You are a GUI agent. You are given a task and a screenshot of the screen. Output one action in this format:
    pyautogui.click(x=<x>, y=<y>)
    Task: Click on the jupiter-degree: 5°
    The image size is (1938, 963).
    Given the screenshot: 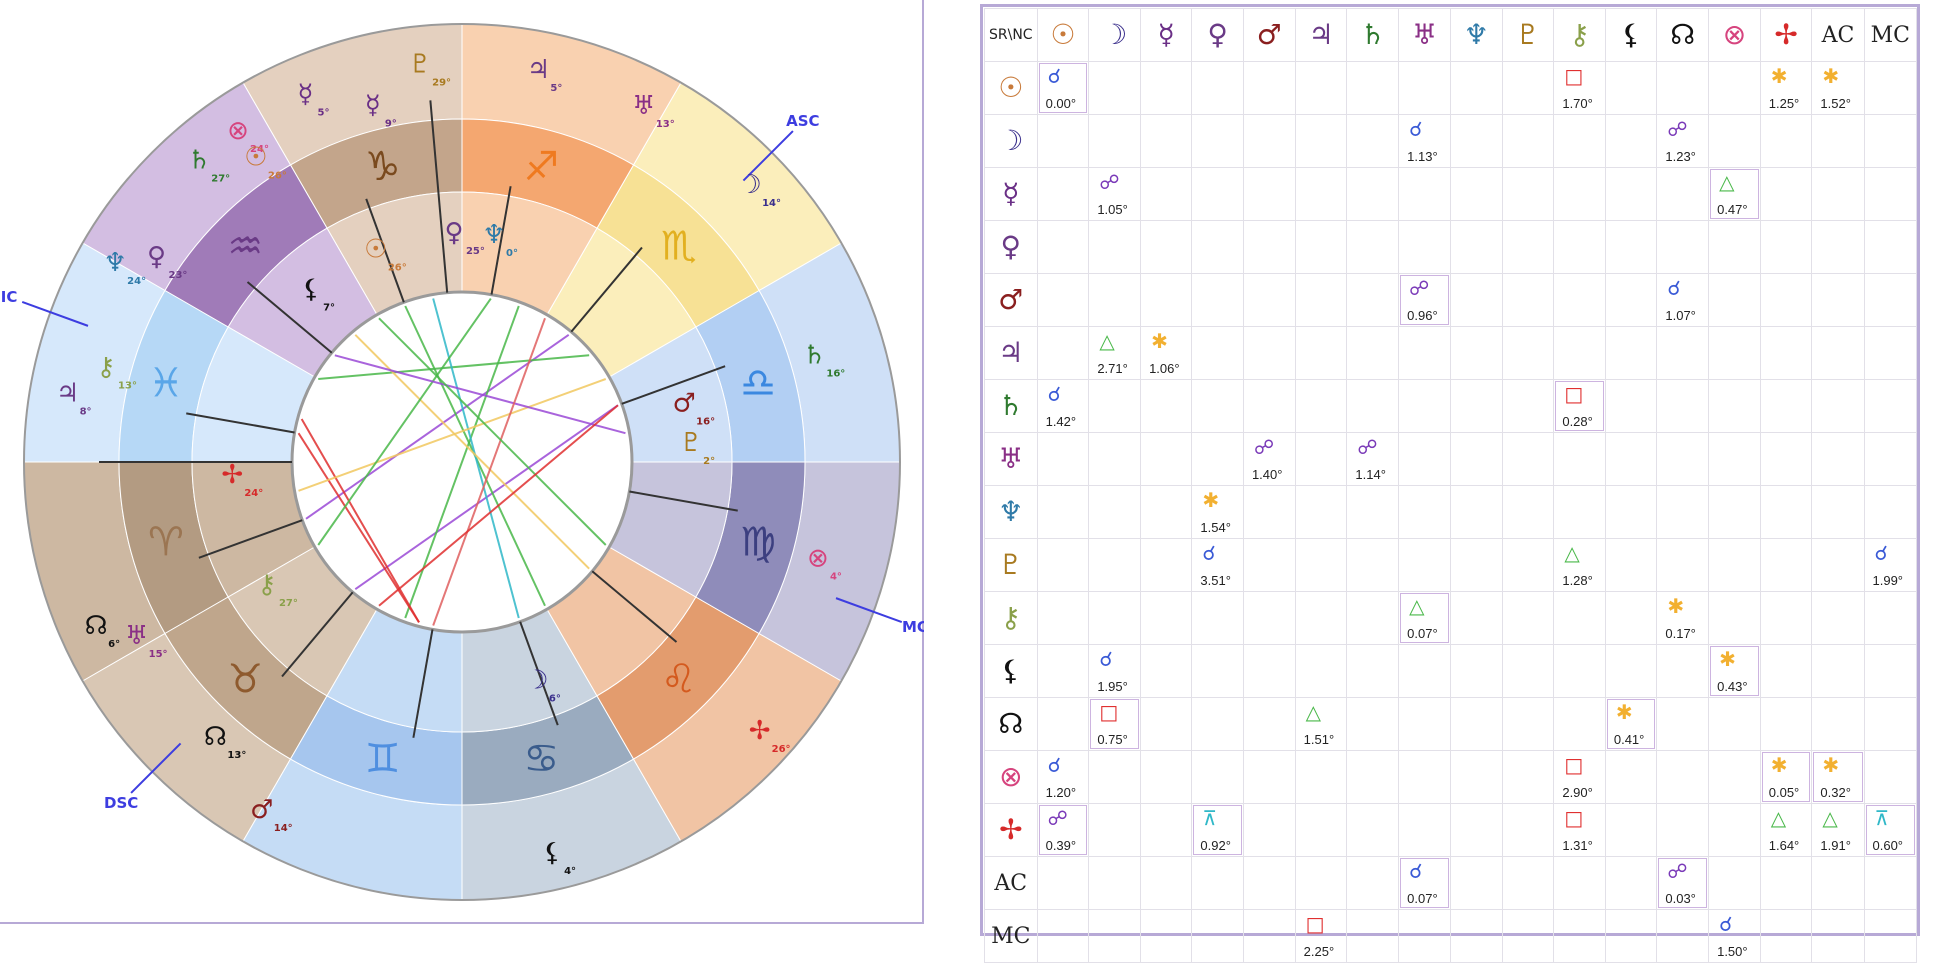 What is the action you would take?
    pyautogui.click(x=556, y=88)
    